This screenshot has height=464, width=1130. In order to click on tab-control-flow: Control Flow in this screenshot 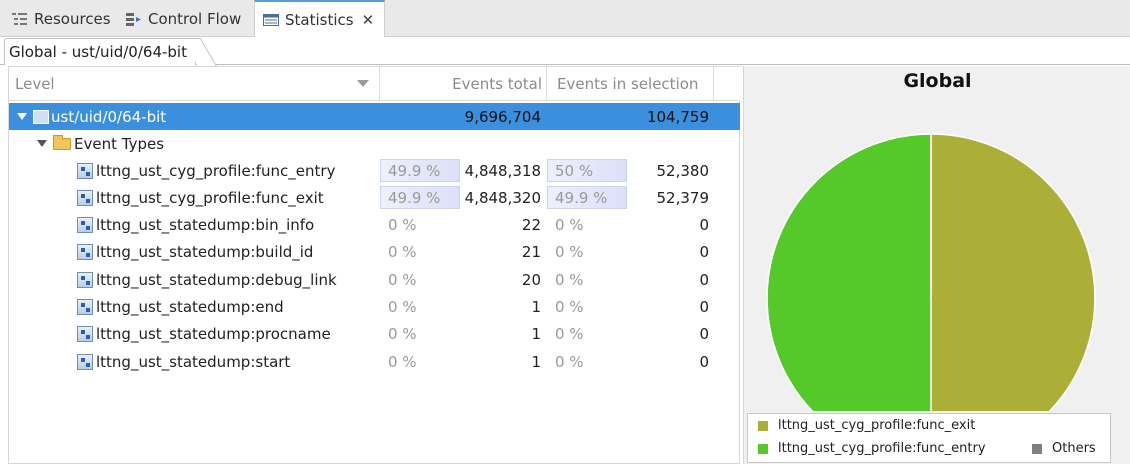, I will do `click(183, 18)`.